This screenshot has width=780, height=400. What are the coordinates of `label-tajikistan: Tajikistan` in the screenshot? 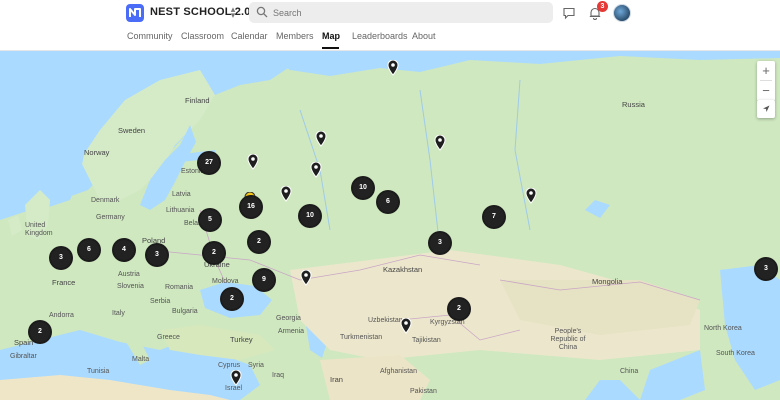 It's located at (426, 340).